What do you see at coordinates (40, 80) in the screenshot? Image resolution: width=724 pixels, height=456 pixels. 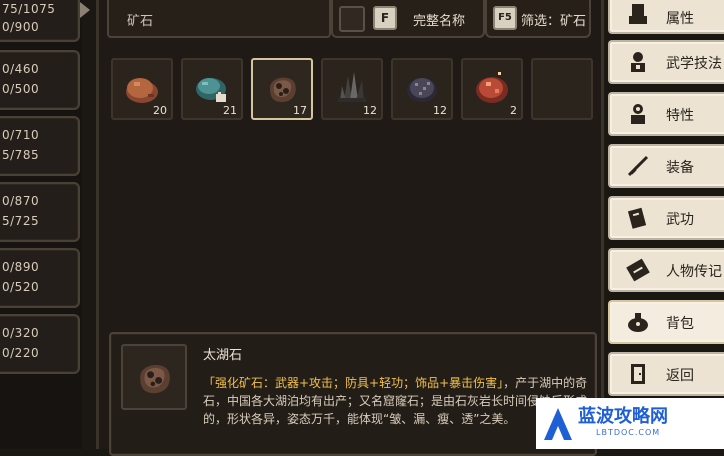 I see `stat-card-2: 0/460 0/500` at bounding box center [40, 80].